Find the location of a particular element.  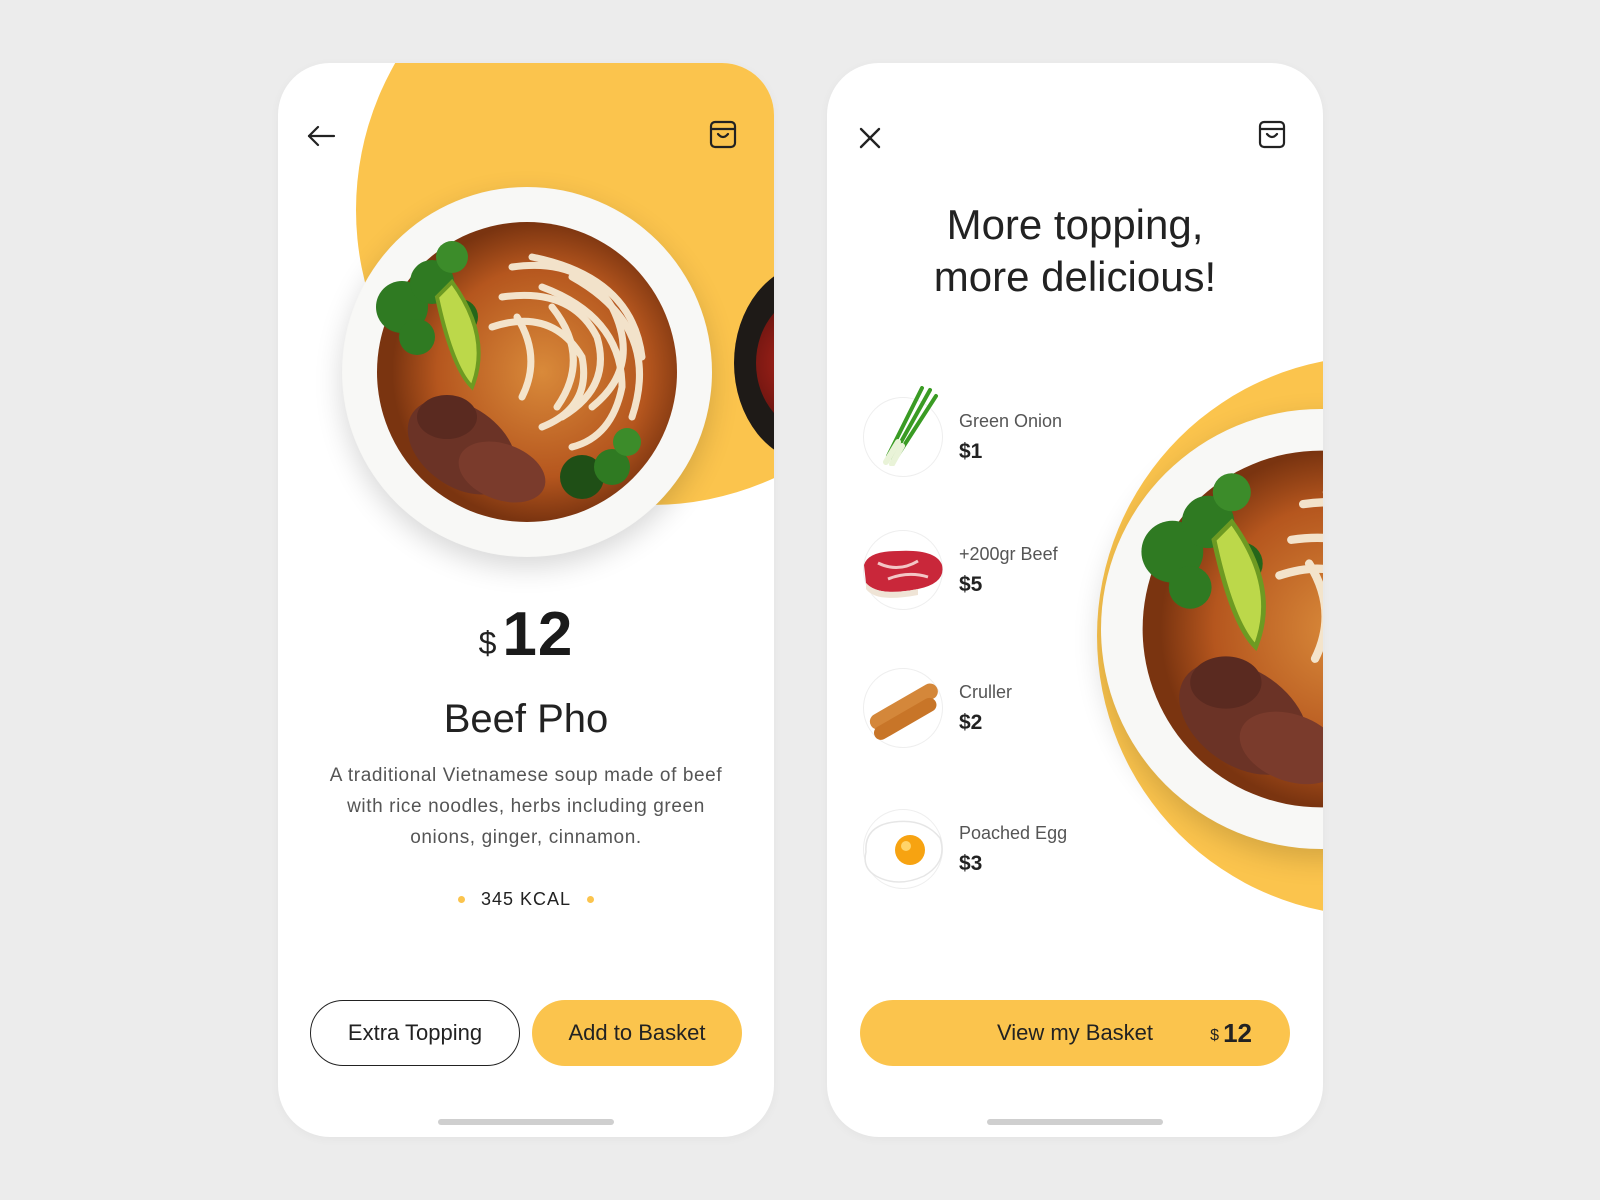

add-to-basket-button: Add to Basket is located at coordinates (637, 1033).